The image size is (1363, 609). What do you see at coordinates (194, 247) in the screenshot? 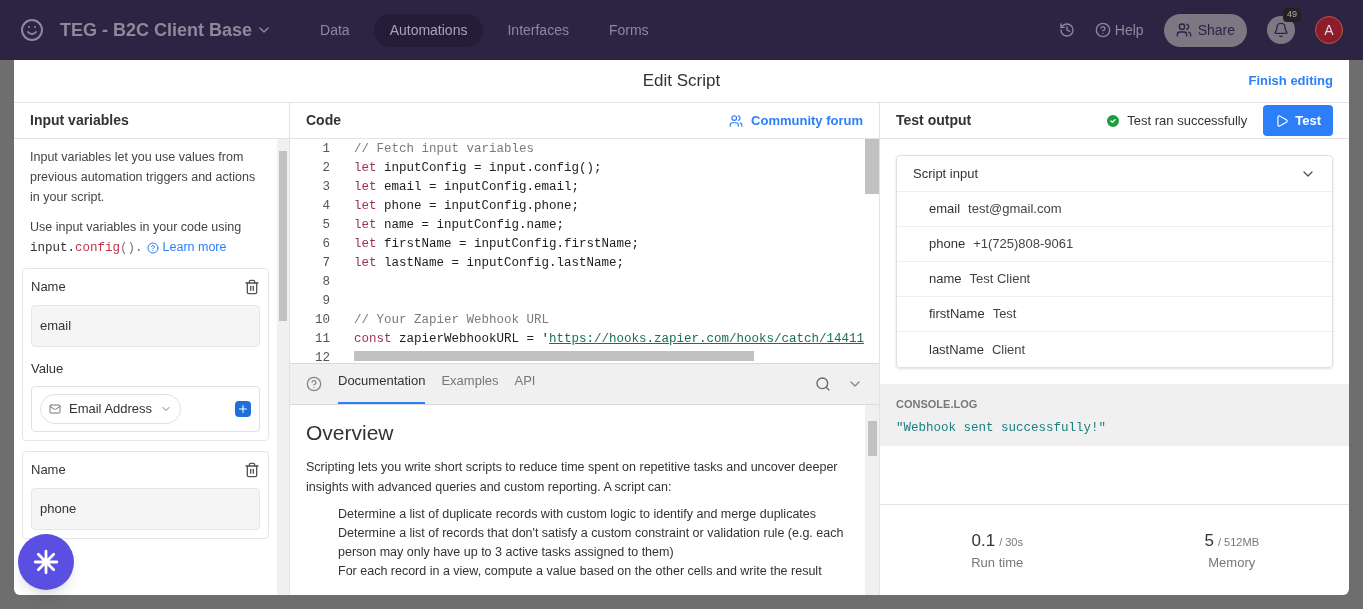
I see `learn-more-link: Learn more` at bounding box center [194, 247].